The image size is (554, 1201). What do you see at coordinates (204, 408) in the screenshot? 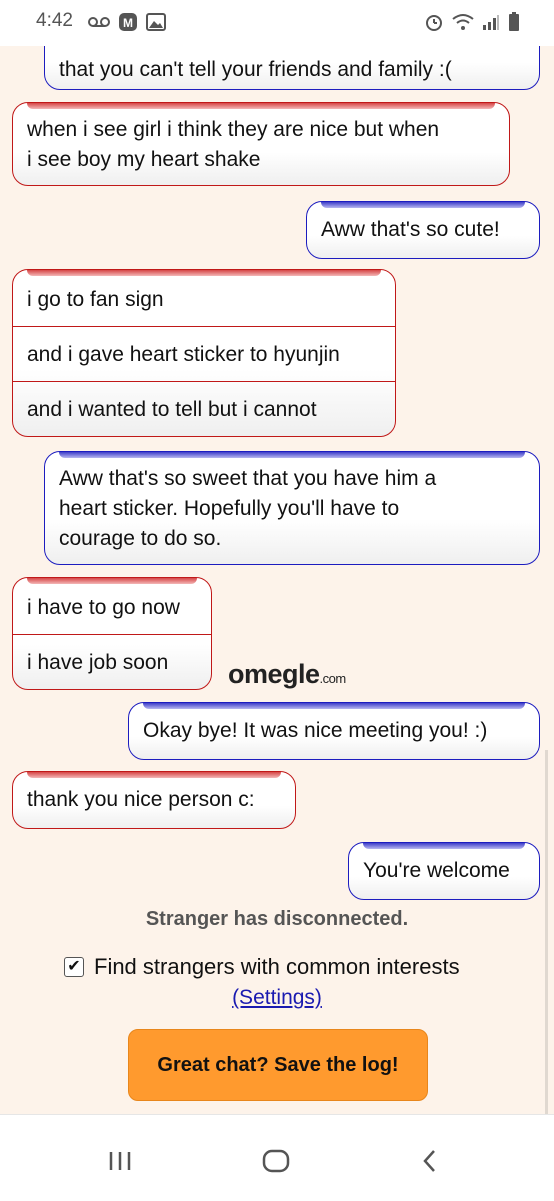
I see `message-text: and i wanted to tell but i cannot` at bounding box center [204, 408].